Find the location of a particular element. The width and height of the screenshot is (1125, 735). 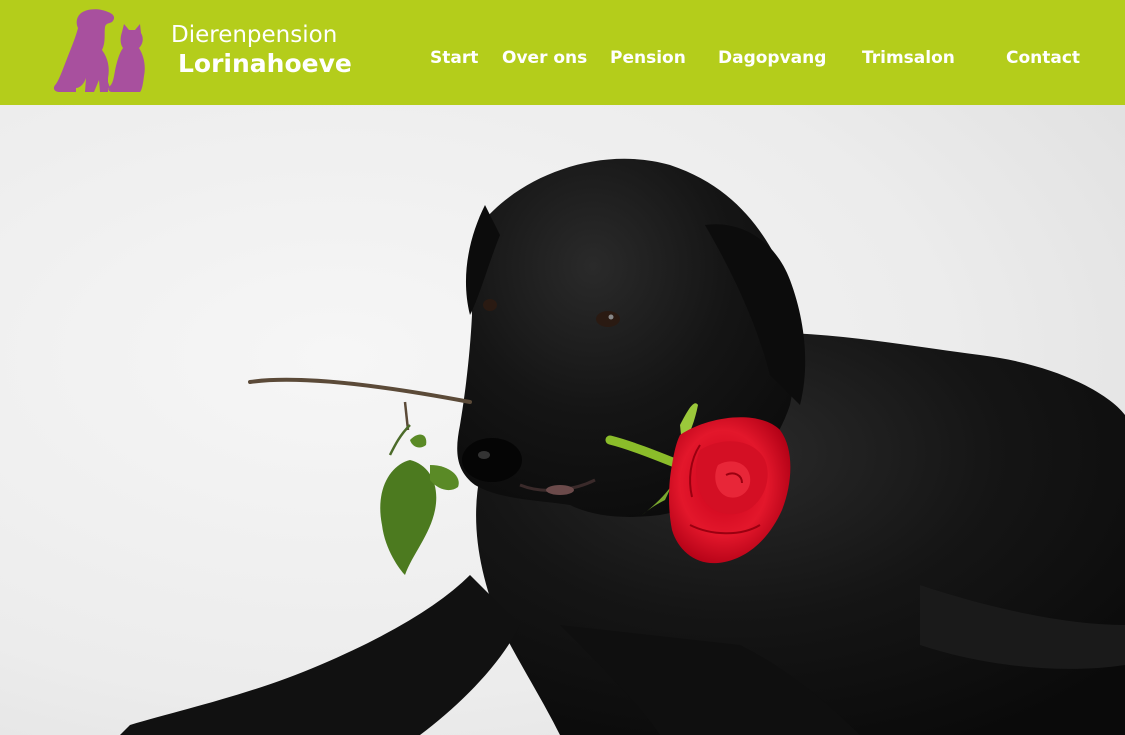

nav-item-contact: Contact is located at coordinates (1043, 58).